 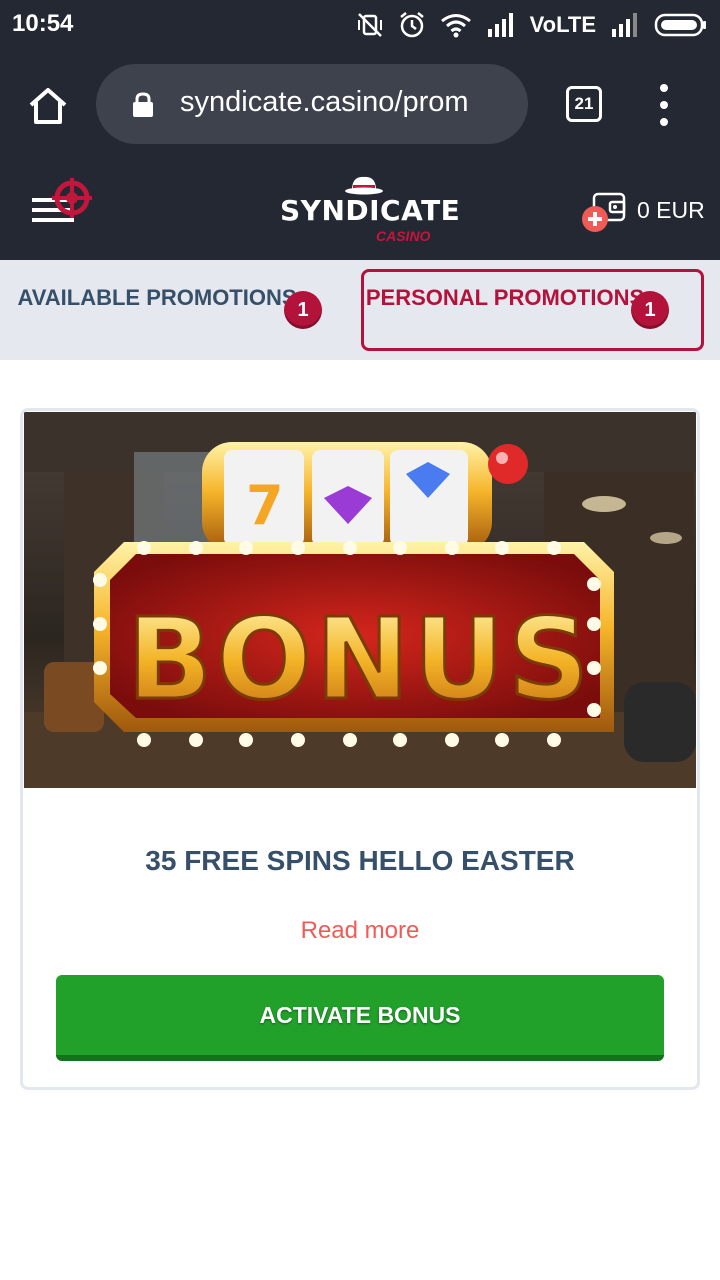 I want to click on wifi-icon, so click(x=456, y=25).